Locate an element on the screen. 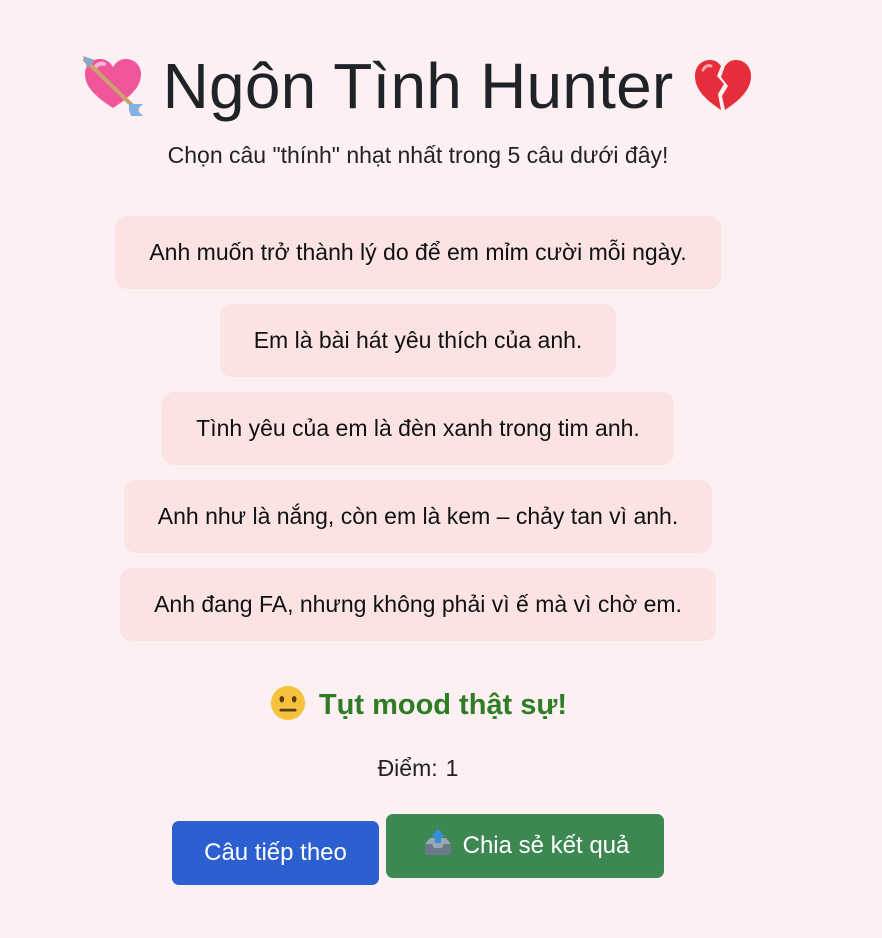  result-message: Tụt mood thật sự! is located at coordinates (418, 705).